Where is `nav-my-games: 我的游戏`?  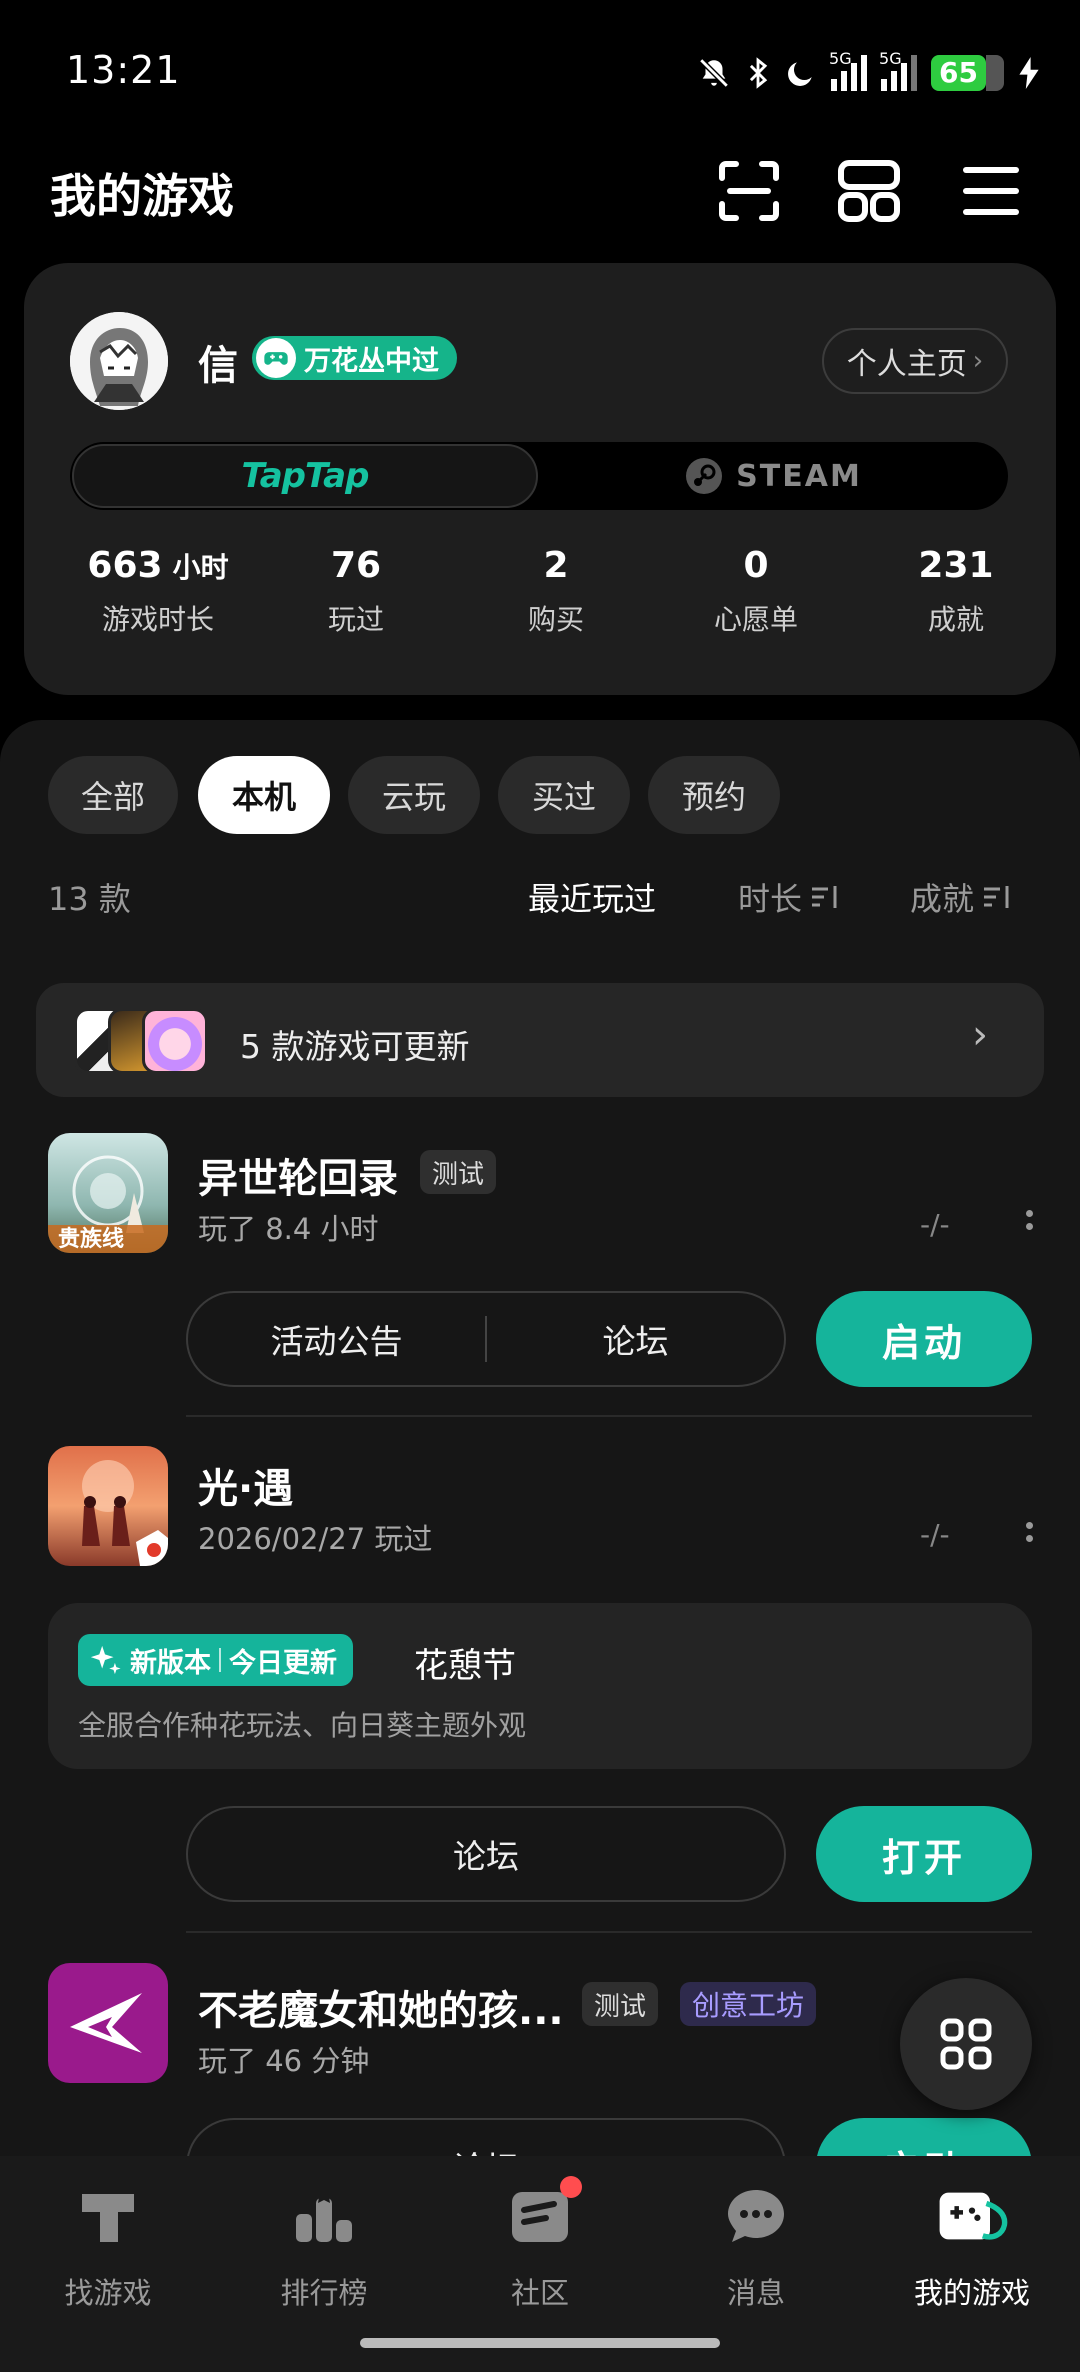 nav-my-games: 我的游戏 is located at coordinates (972, 2246).